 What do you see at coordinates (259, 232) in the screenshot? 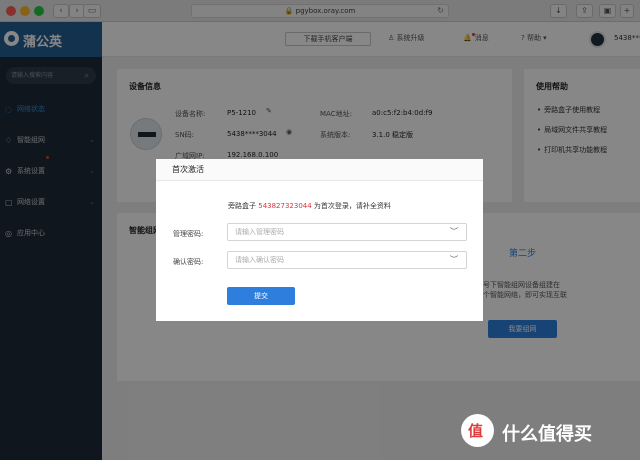
I see `password-placeholder: 请输入管理密码` at bounding box center [259, 232].